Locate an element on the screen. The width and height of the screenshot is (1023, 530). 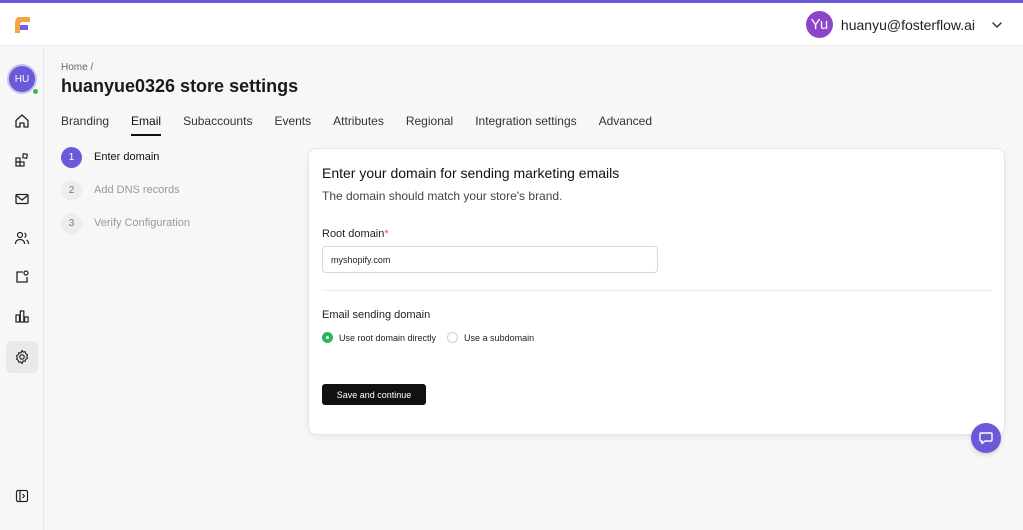
blocks-icon is located at coordinates (22, 159).